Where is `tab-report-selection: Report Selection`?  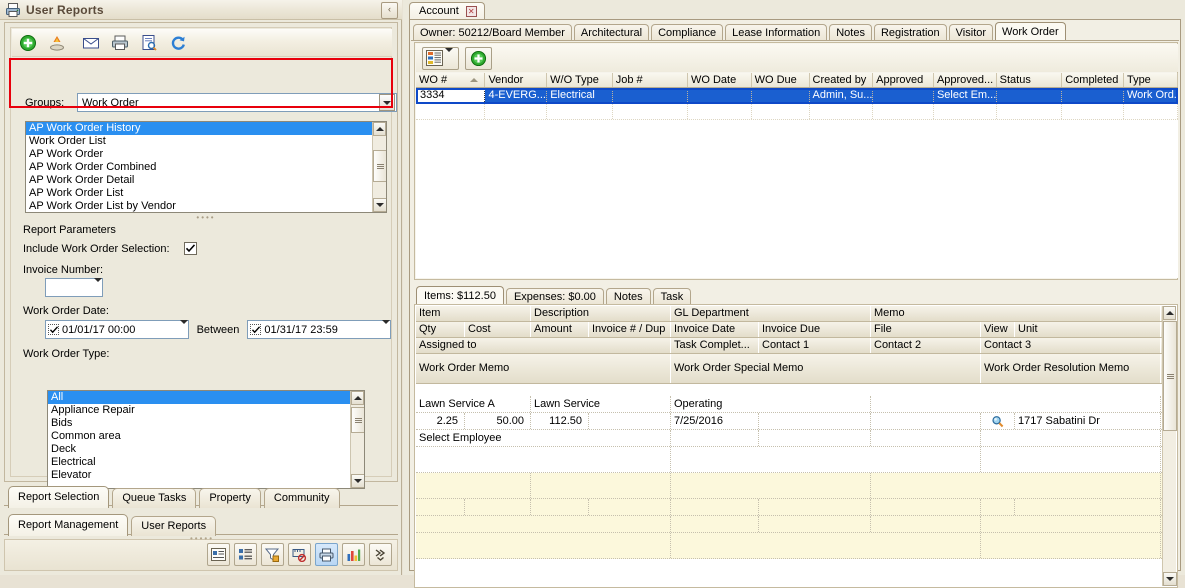
tab-report-selection: Report Selection is located at coordinates (59, 497).